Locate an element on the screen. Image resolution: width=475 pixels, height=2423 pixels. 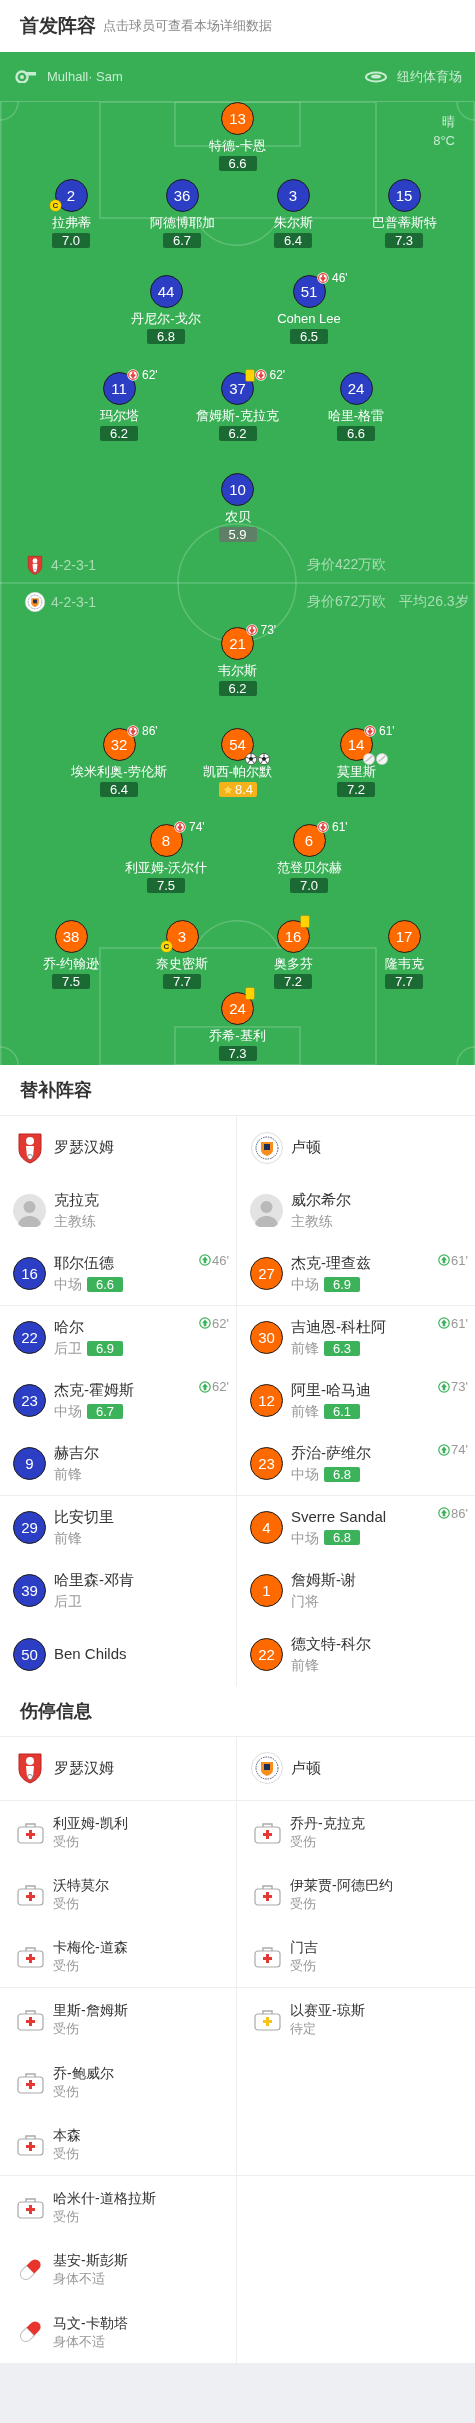
player-number: 37 is located at coordinates (237, 388).